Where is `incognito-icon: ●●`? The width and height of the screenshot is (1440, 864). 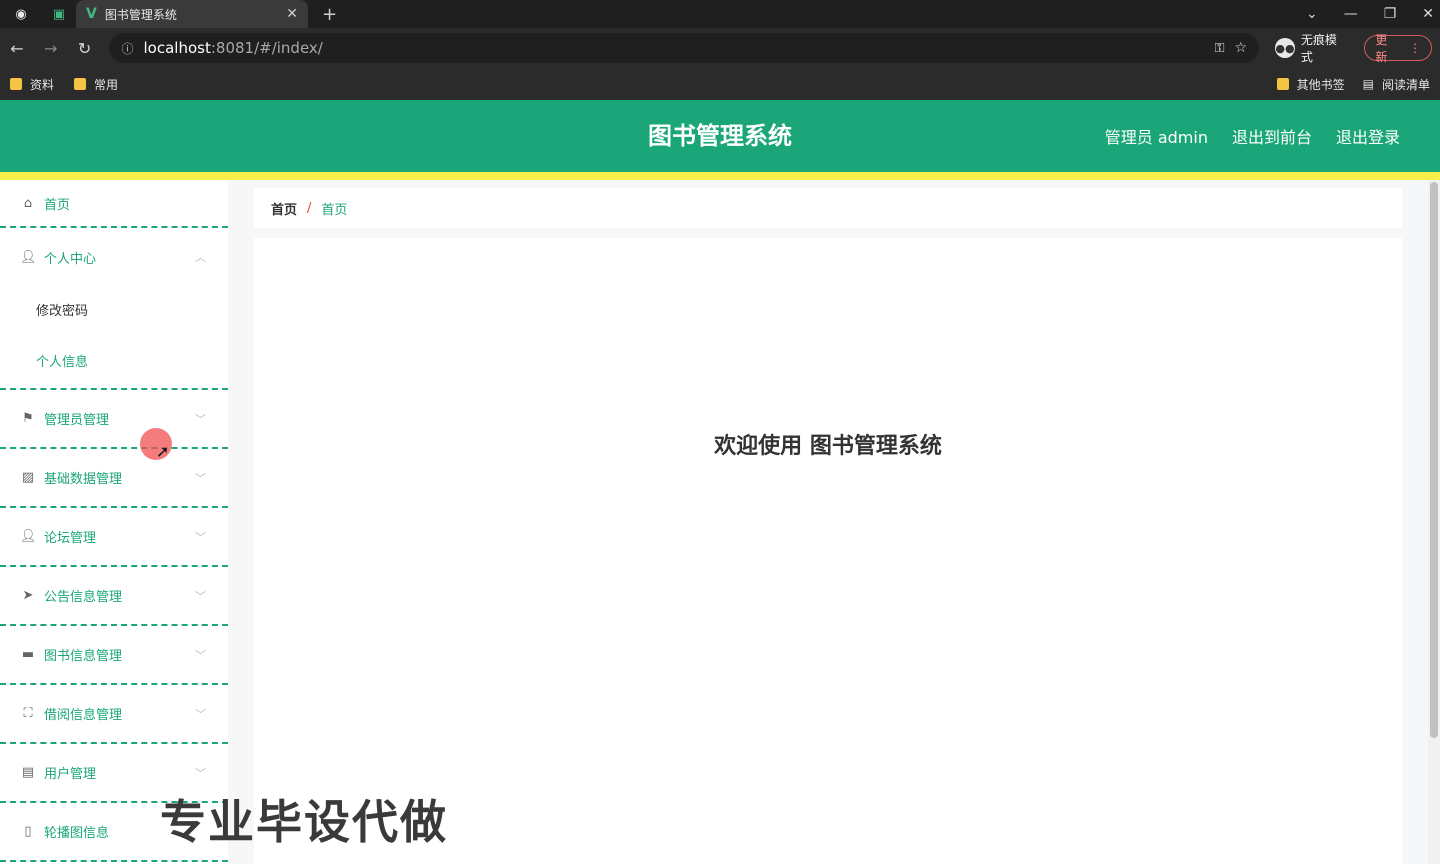
incognito-icon: ●● is located at coordinates (1285, 48).